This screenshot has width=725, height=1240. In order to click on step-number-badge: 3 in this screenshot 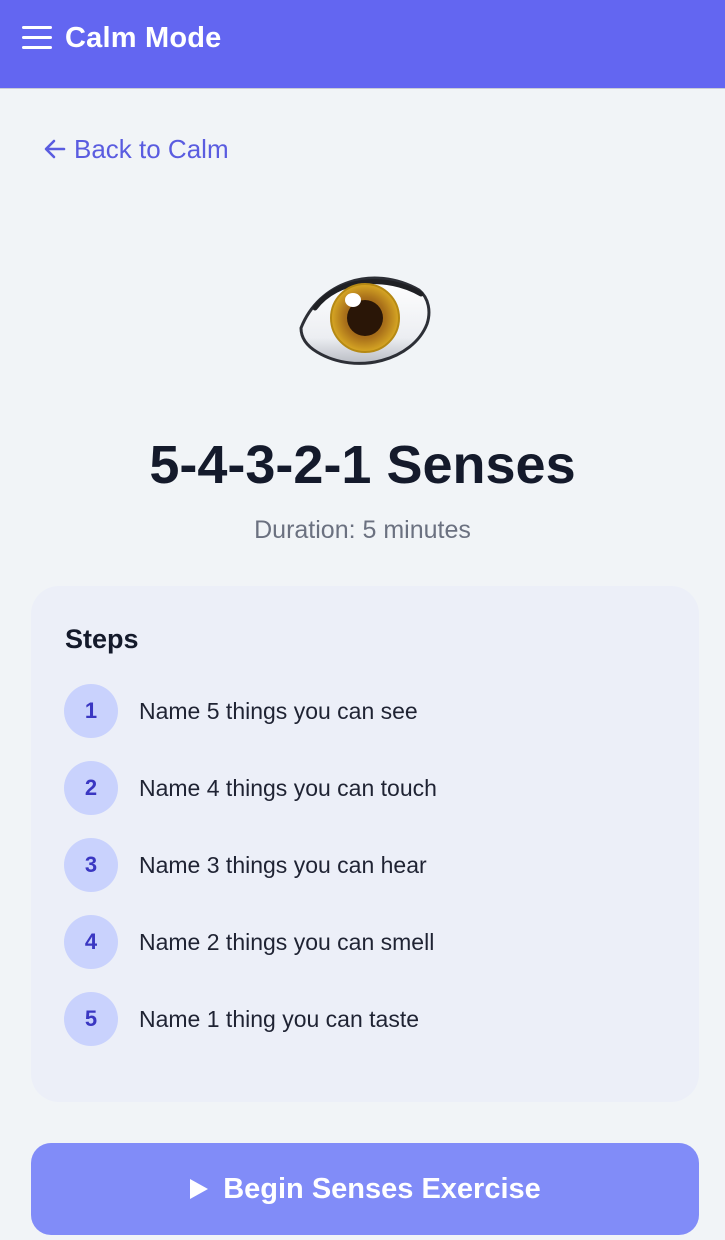, I will do `click(91, 865)`.